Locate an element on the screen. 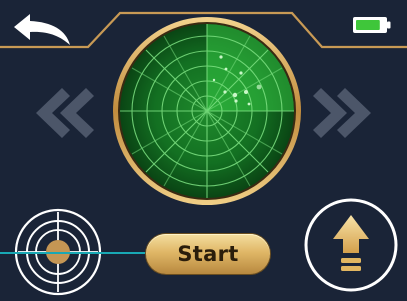  start-button: Start is located at coordinates (208, 254).